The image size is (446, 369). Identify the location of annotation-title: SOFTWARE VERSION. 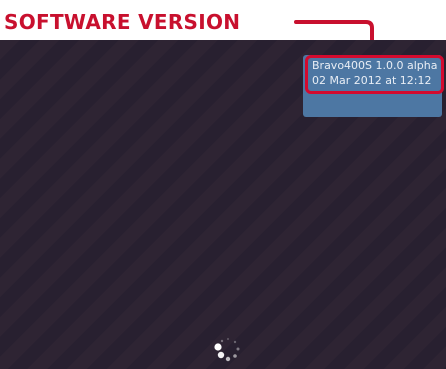
(122, 22).